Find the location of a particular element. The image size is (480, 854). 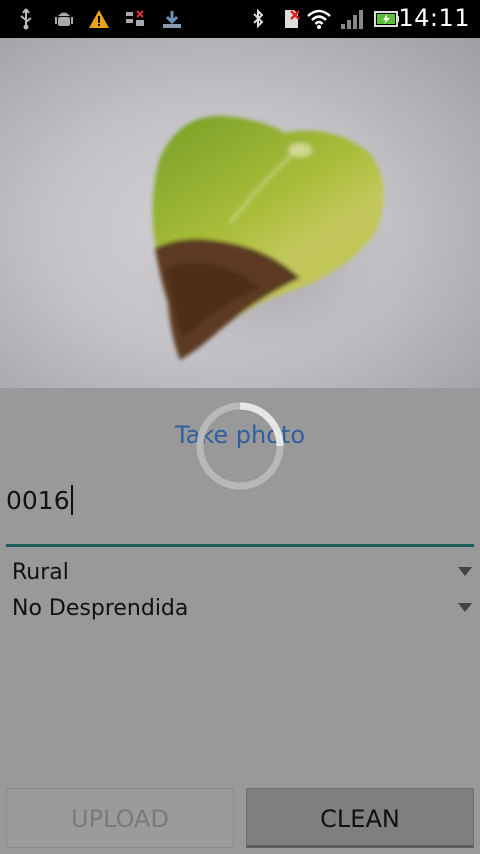

usb-icon is located at coordinates (26, 19).